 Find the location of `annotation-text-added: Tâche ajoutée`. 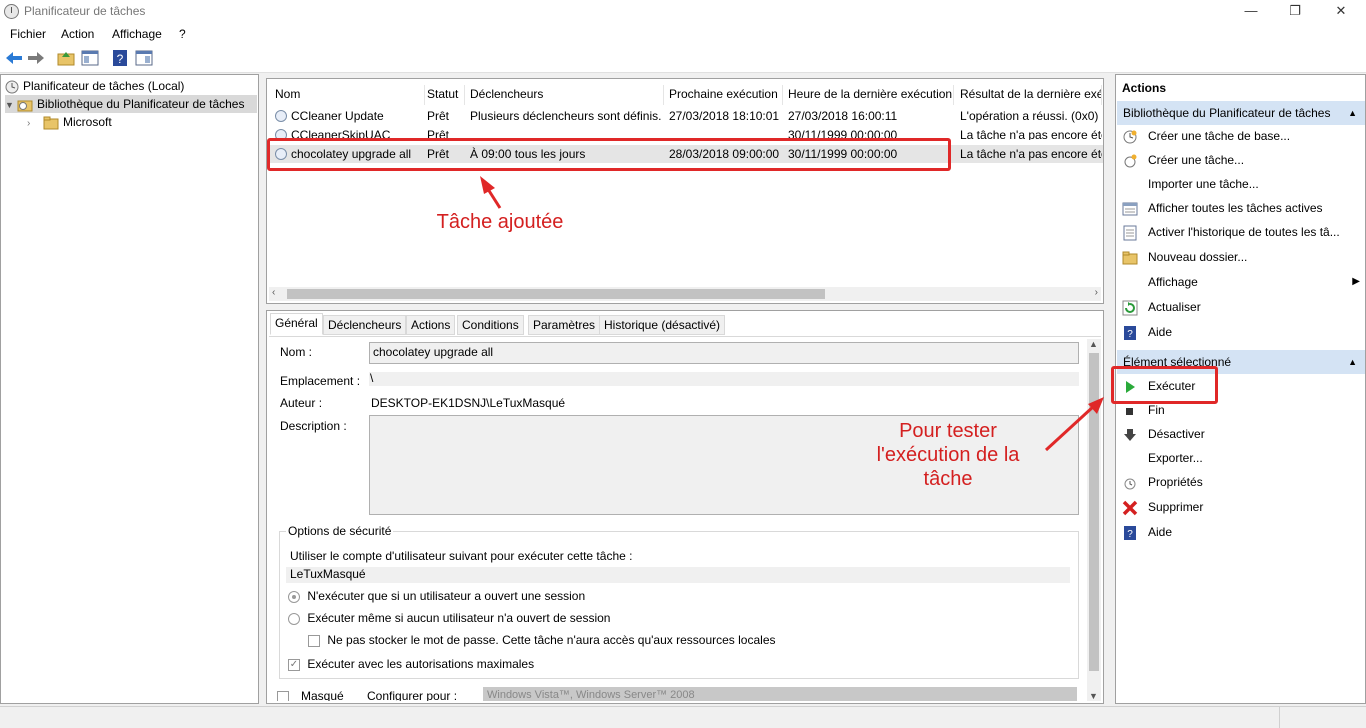

annotation-text-added: Tâche ajoutée is located at coordinates (500, 222).